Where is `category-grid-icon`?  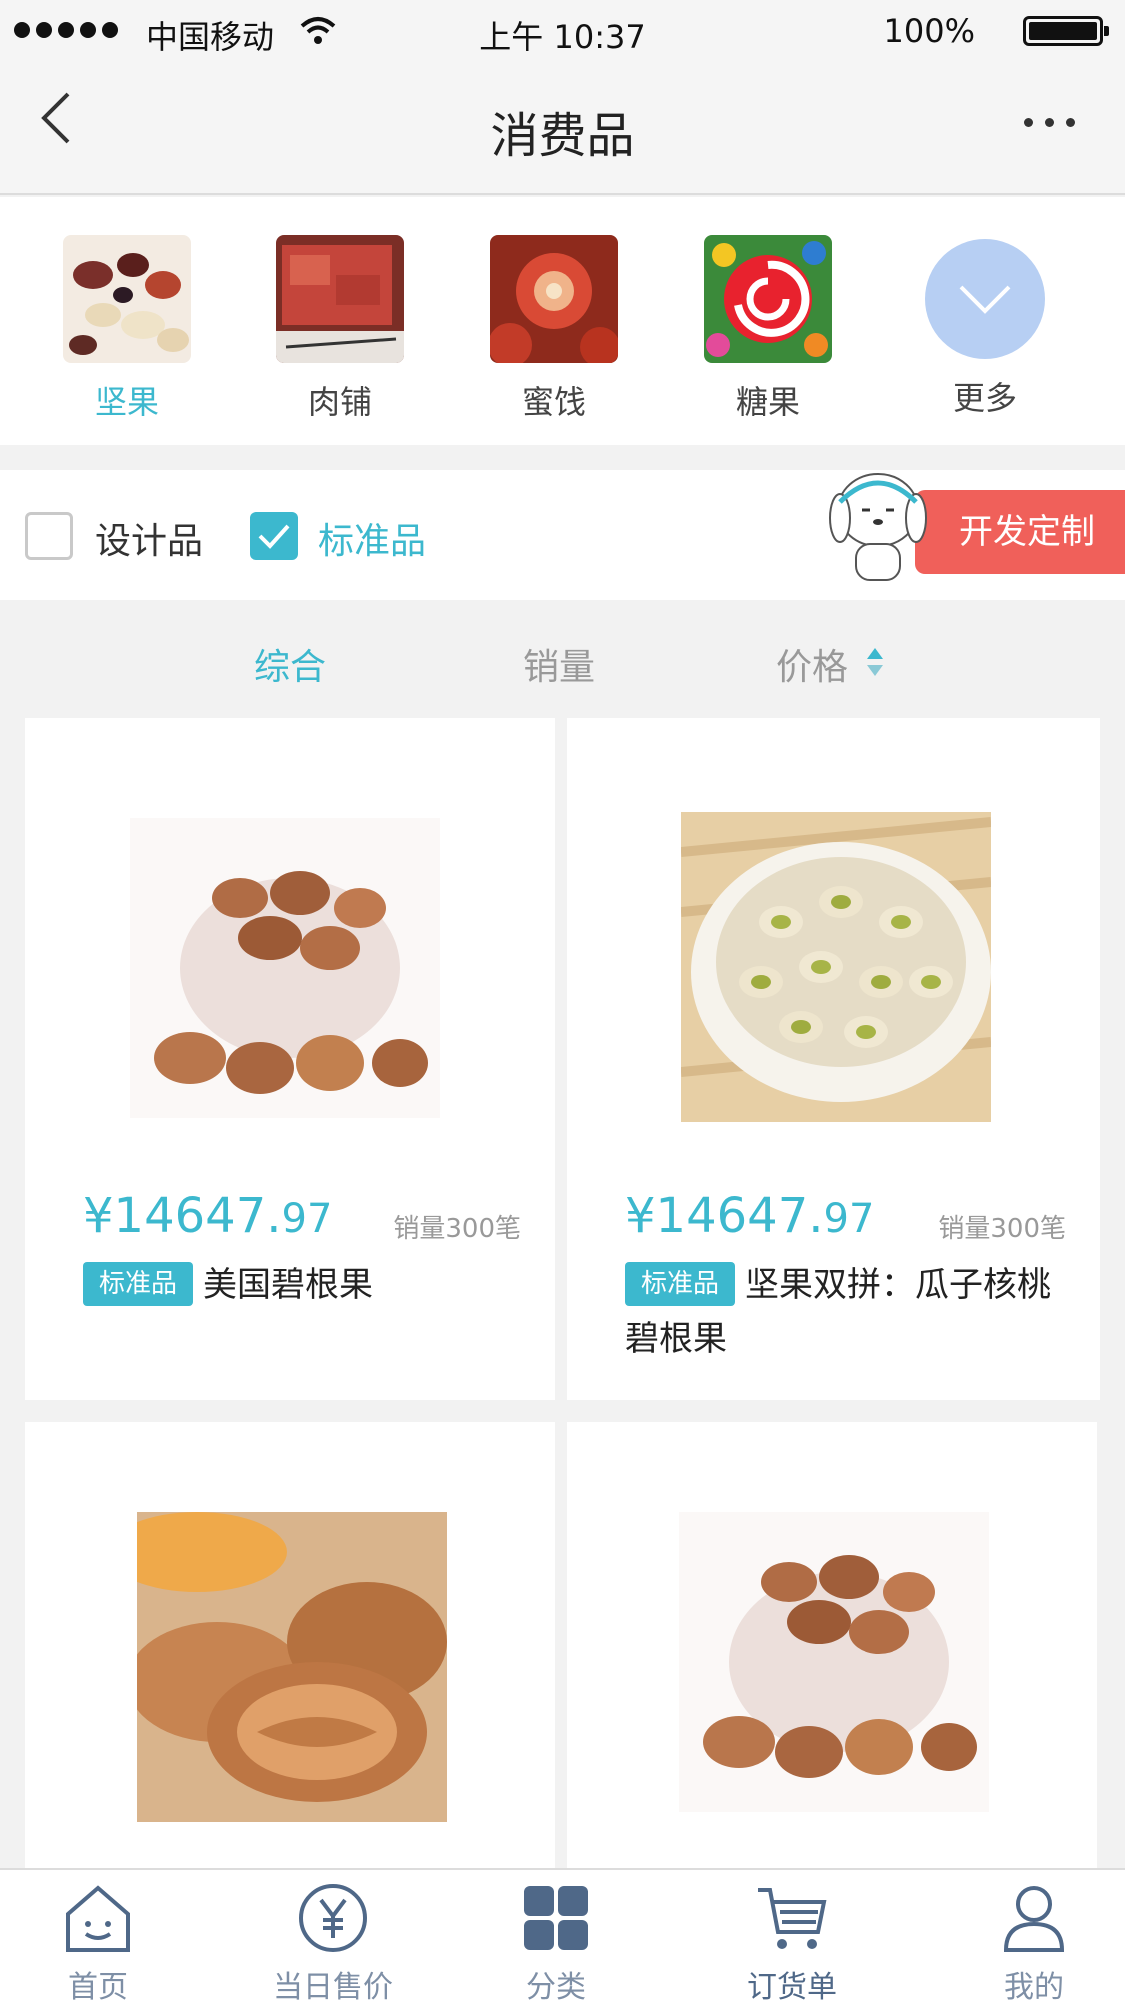
category-grid-icon is located at coordinates (556, 1918).